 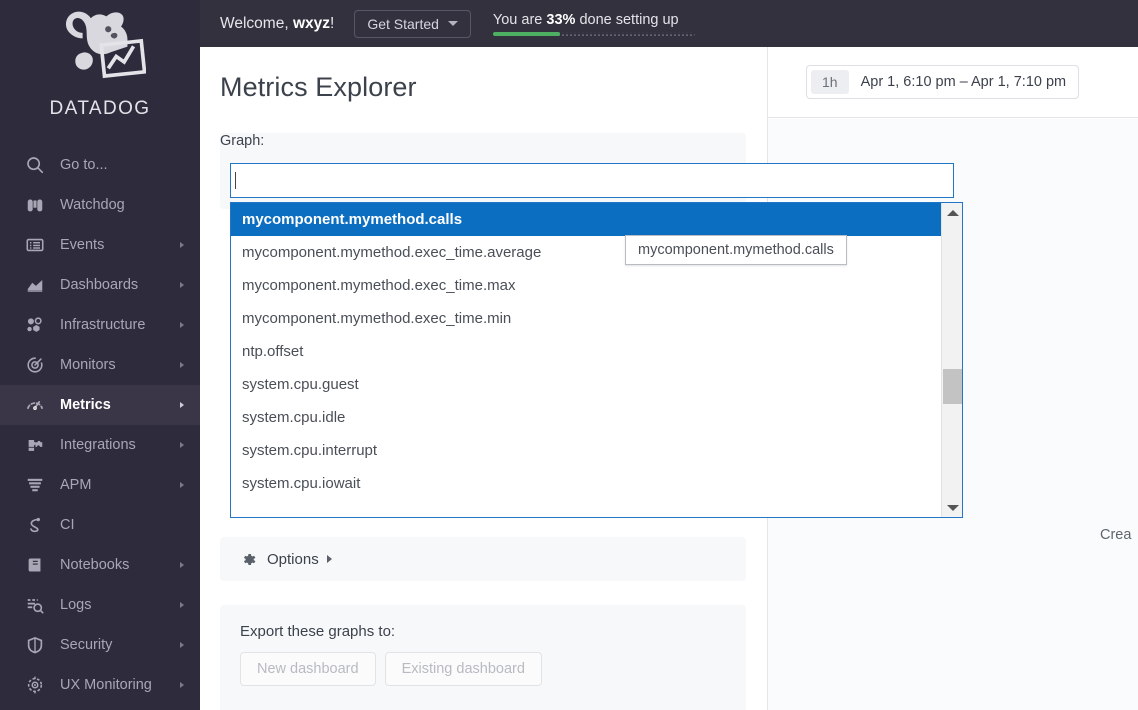 I want to click on setup-progress-bar, so click(x=593, y=33).